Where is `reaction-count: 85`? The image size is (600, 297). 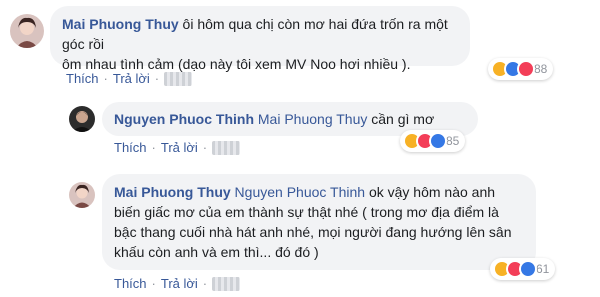 reaction-count: 85 is located at coordinates (453, 141).